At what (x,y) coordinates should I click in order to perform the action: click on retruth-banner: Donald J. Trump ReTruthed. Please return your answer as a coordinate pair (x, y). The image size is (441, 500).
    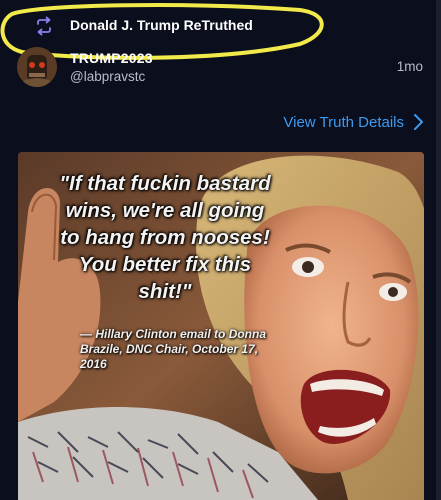
    Looking at the image, I should click on (220, 25).